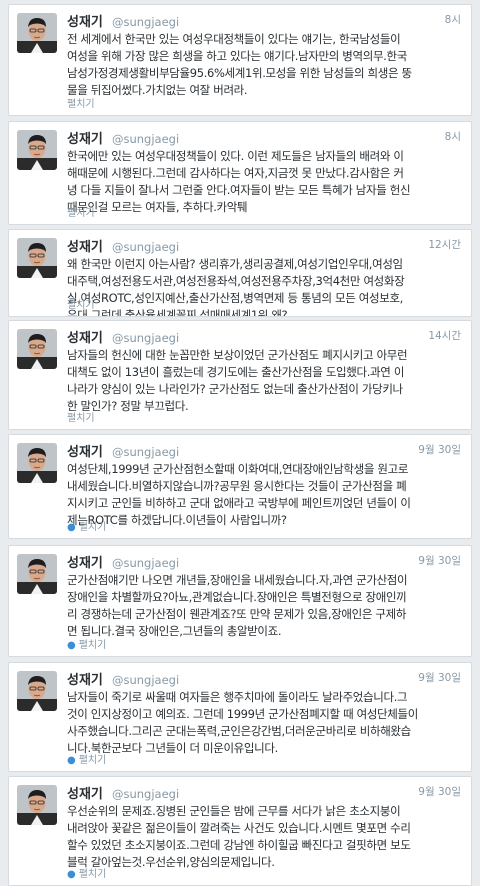 The image size is (480, 886). What do you see at coordinates (264, 245) in the screenshot?
I see `tweet-header: 성재기 @sungjaegi 12시간` at bounding box center [264, 245].